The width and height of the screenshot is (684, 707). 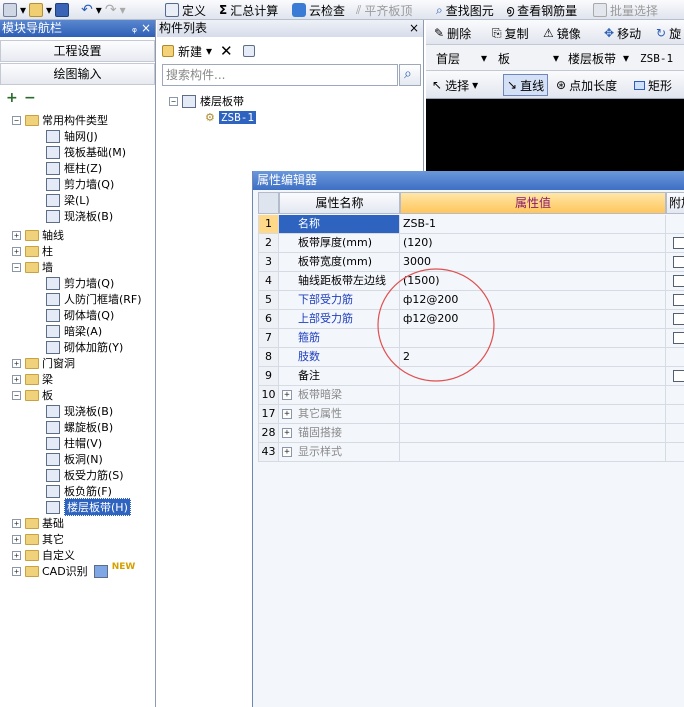 I want to click on tree-item-floor-band: 楼层板带(H), so click(x=88, y=507).